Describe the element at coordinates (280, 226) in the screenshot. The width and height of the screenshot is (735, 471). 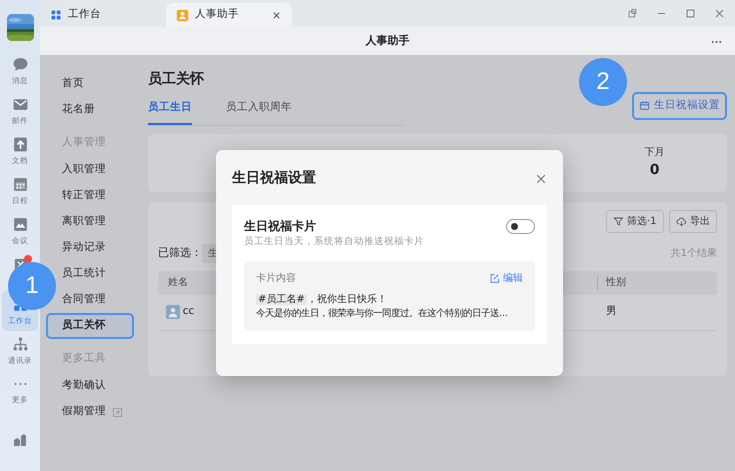
I see `setting-title: 生日祝福卡片` at that location.